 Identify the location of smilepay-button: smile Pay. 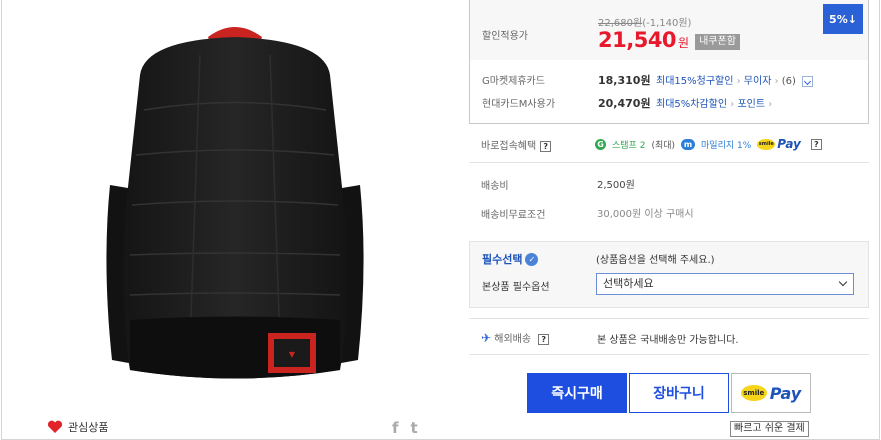
(771, 393).